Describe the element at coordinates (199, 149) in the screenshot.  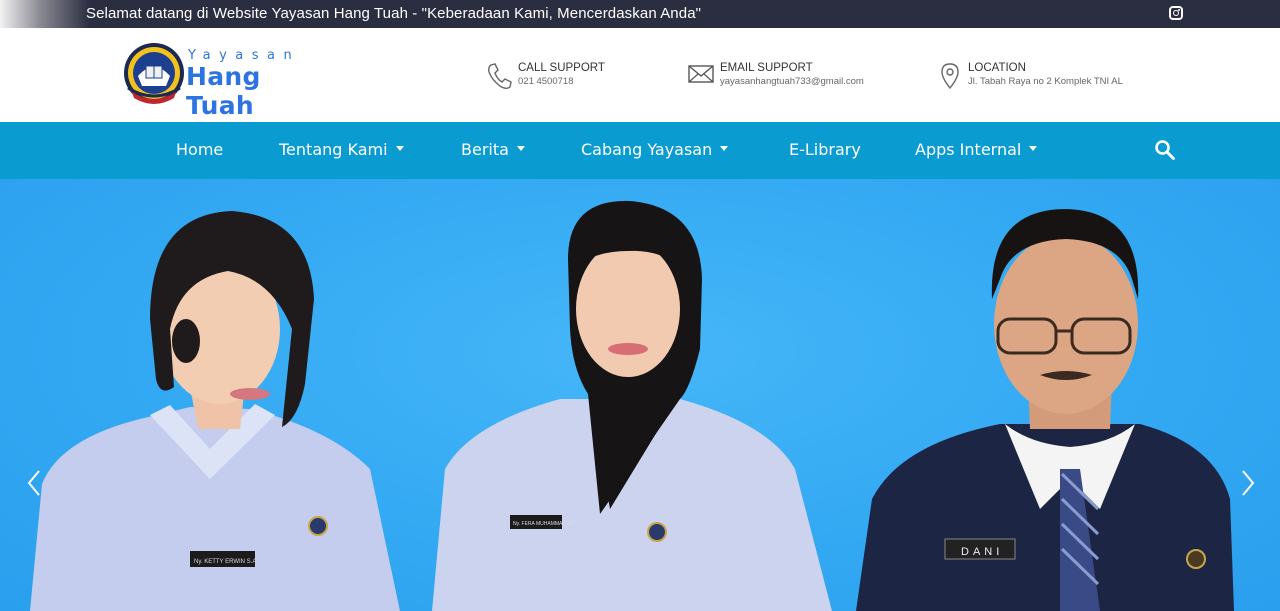
I see `nav-home: Home` at that location.